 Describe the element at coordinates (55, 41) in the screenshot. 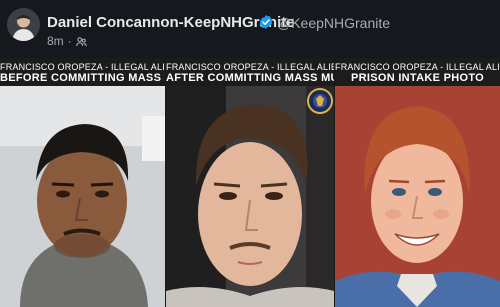

I see `post-time: 8m` at that location.